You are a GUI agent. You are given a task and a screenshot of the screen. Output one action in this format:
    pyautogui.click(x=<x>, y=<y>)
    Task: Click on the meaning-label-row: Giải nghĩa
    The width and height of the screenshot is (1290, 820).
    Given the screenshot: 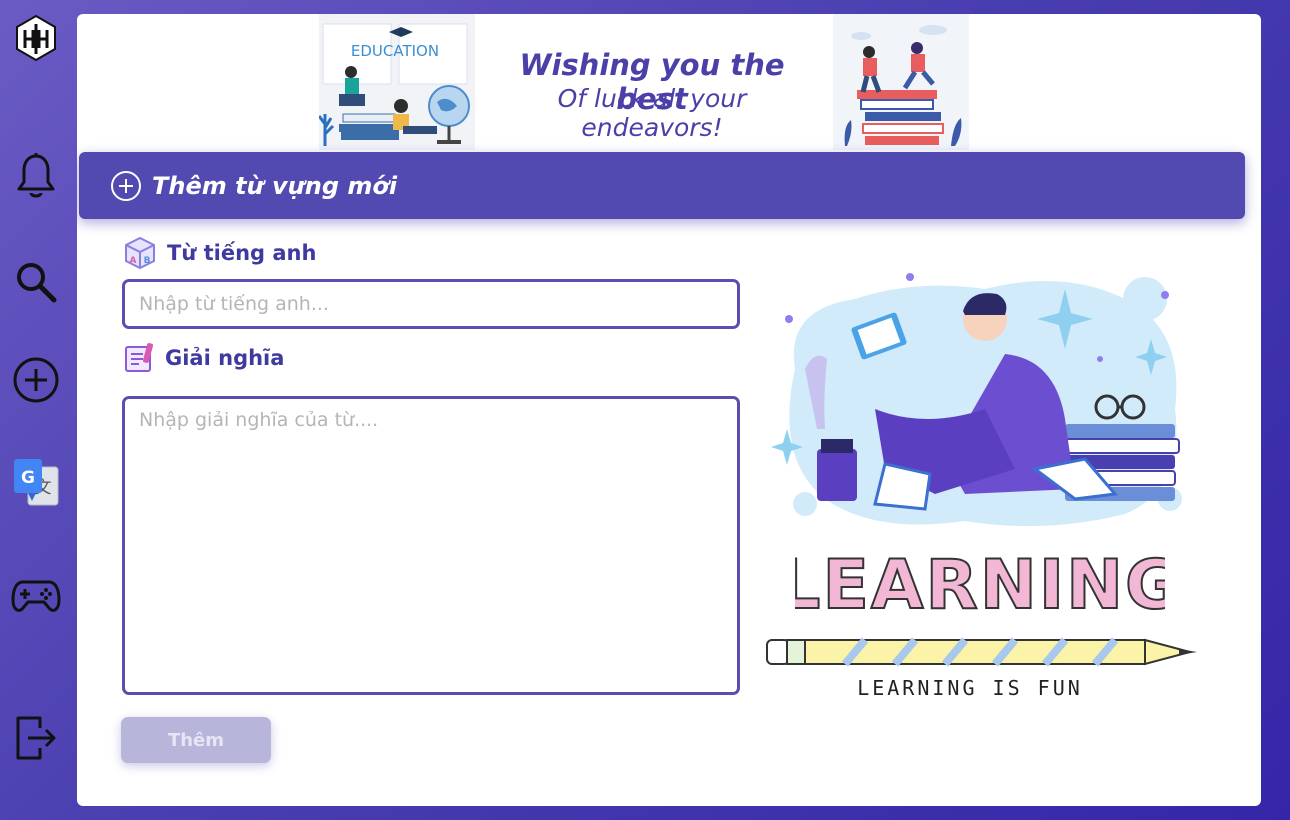 What is the action you would take?
    pyautogui.click(x=203, y=358)
    